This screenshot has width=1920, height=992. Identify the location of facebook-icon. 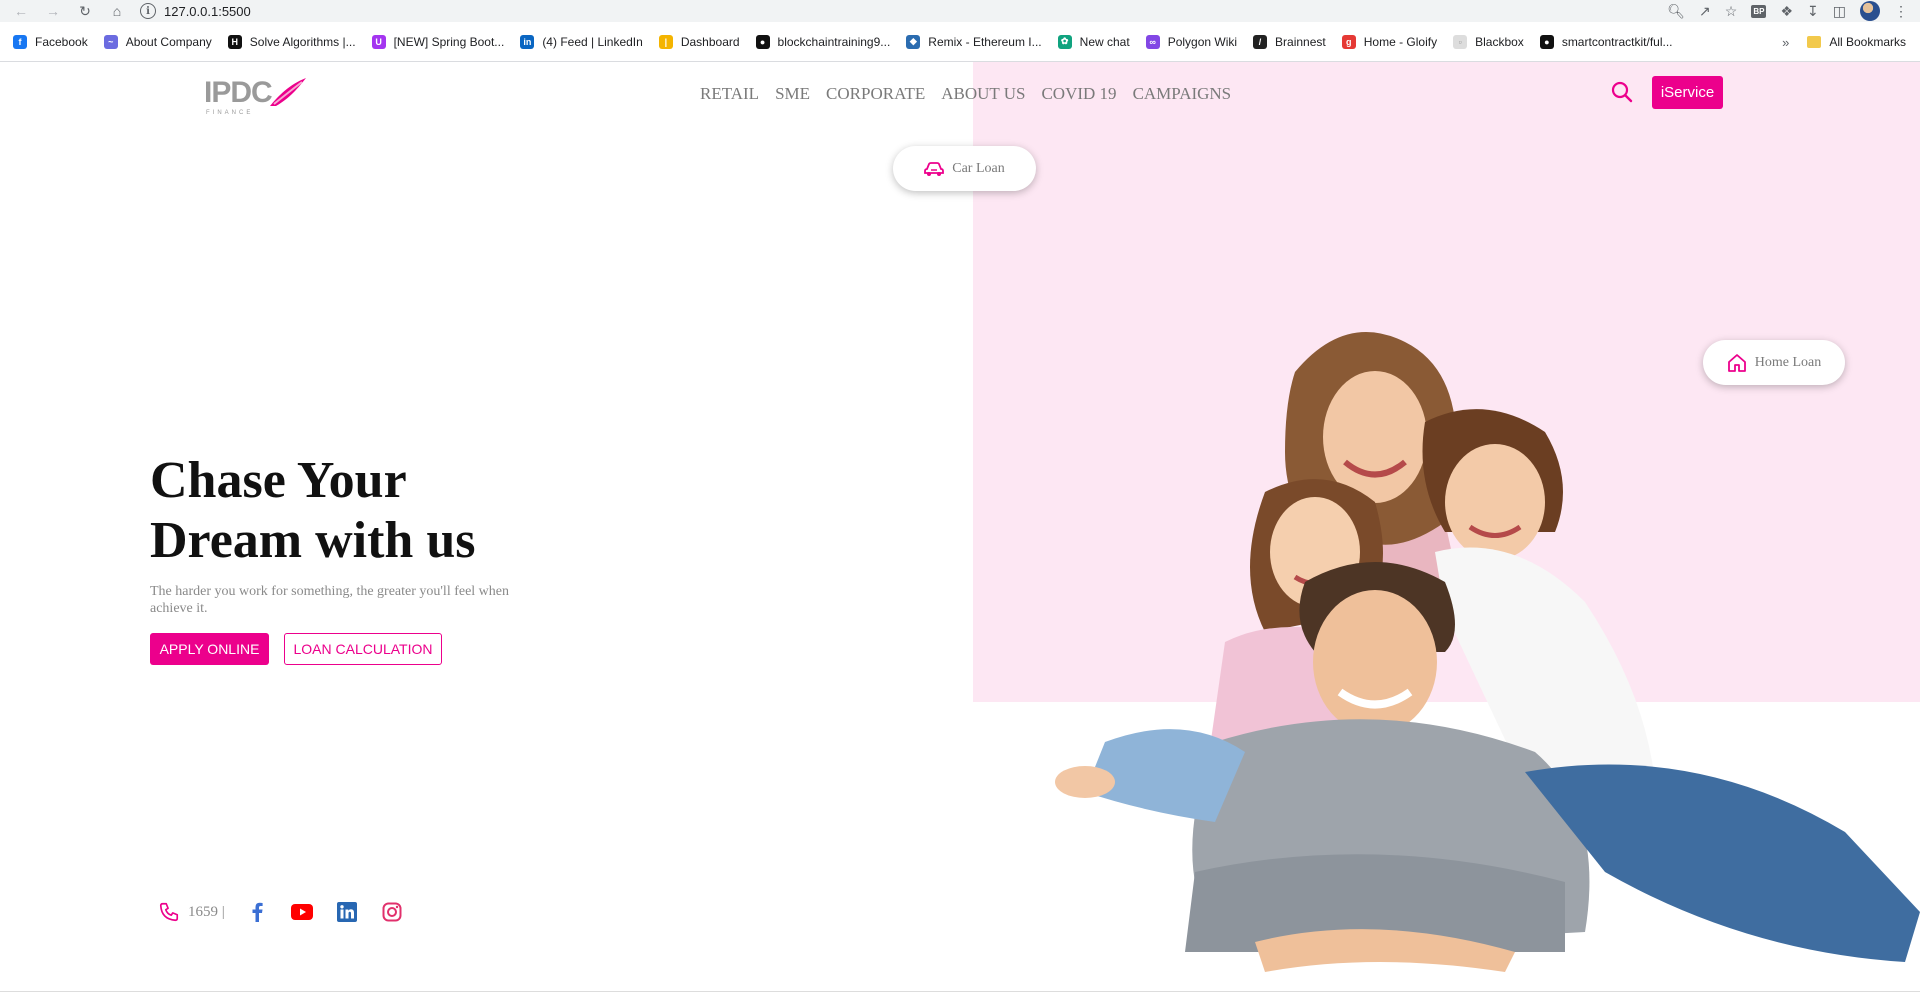
(257, 912).